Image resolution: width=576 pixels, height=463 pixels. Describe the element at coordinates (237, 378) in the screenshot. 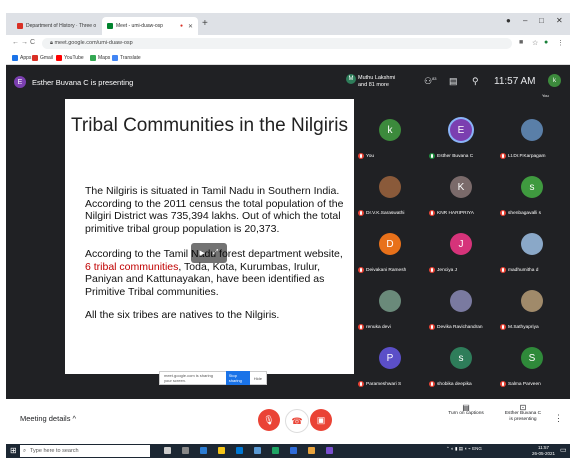

I see `stop-sharing-button: Stop sharing` at that location.